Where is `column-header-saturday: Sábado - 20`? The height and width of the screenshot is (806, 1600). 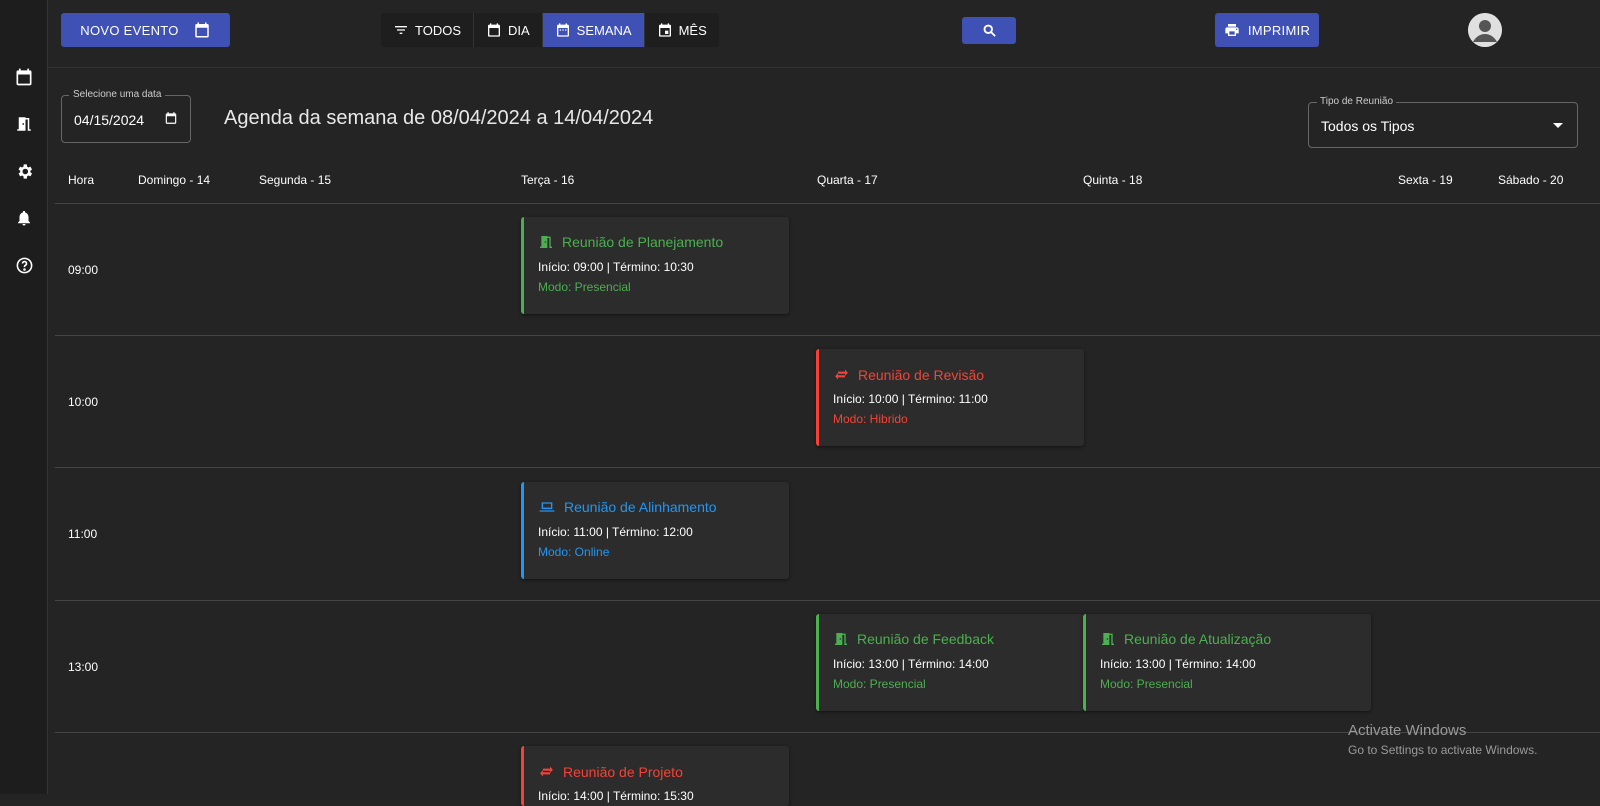 column-header-saturday: Sábado - 20 is located at coordinates (1531, 180).